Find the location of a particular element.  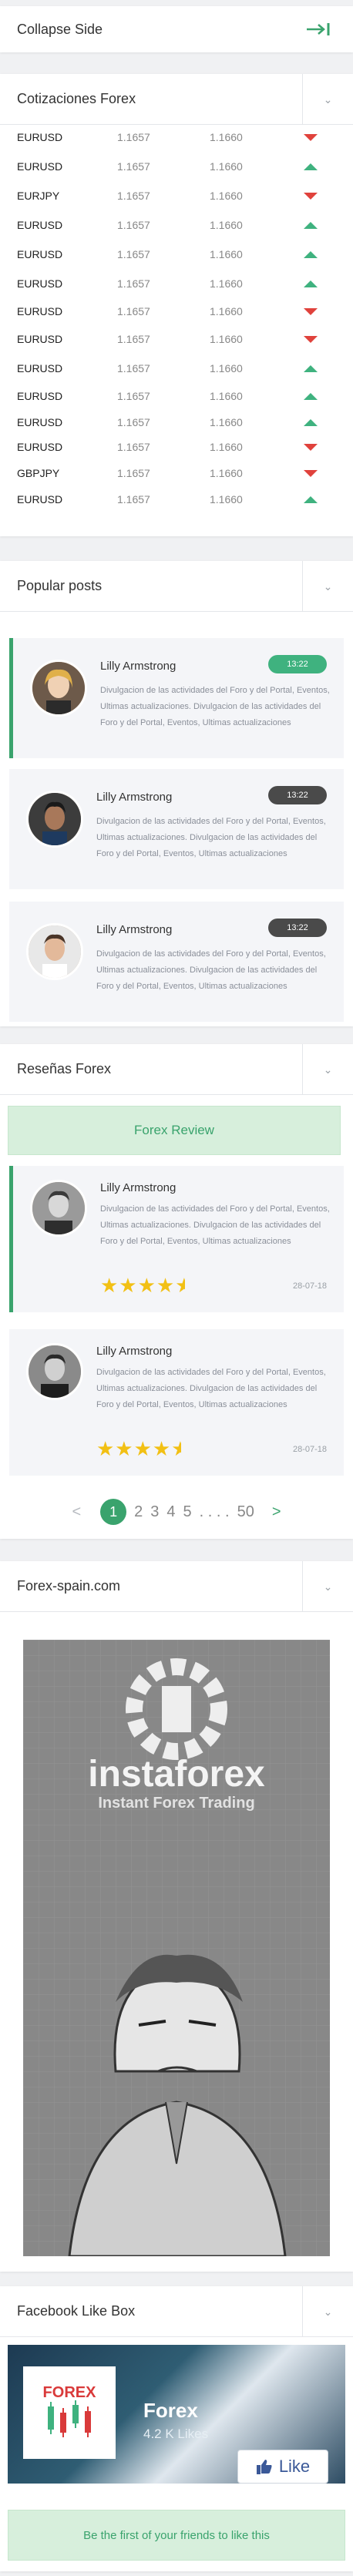

collapse-panel: Collapse Side is located at coordinates (176, 29).